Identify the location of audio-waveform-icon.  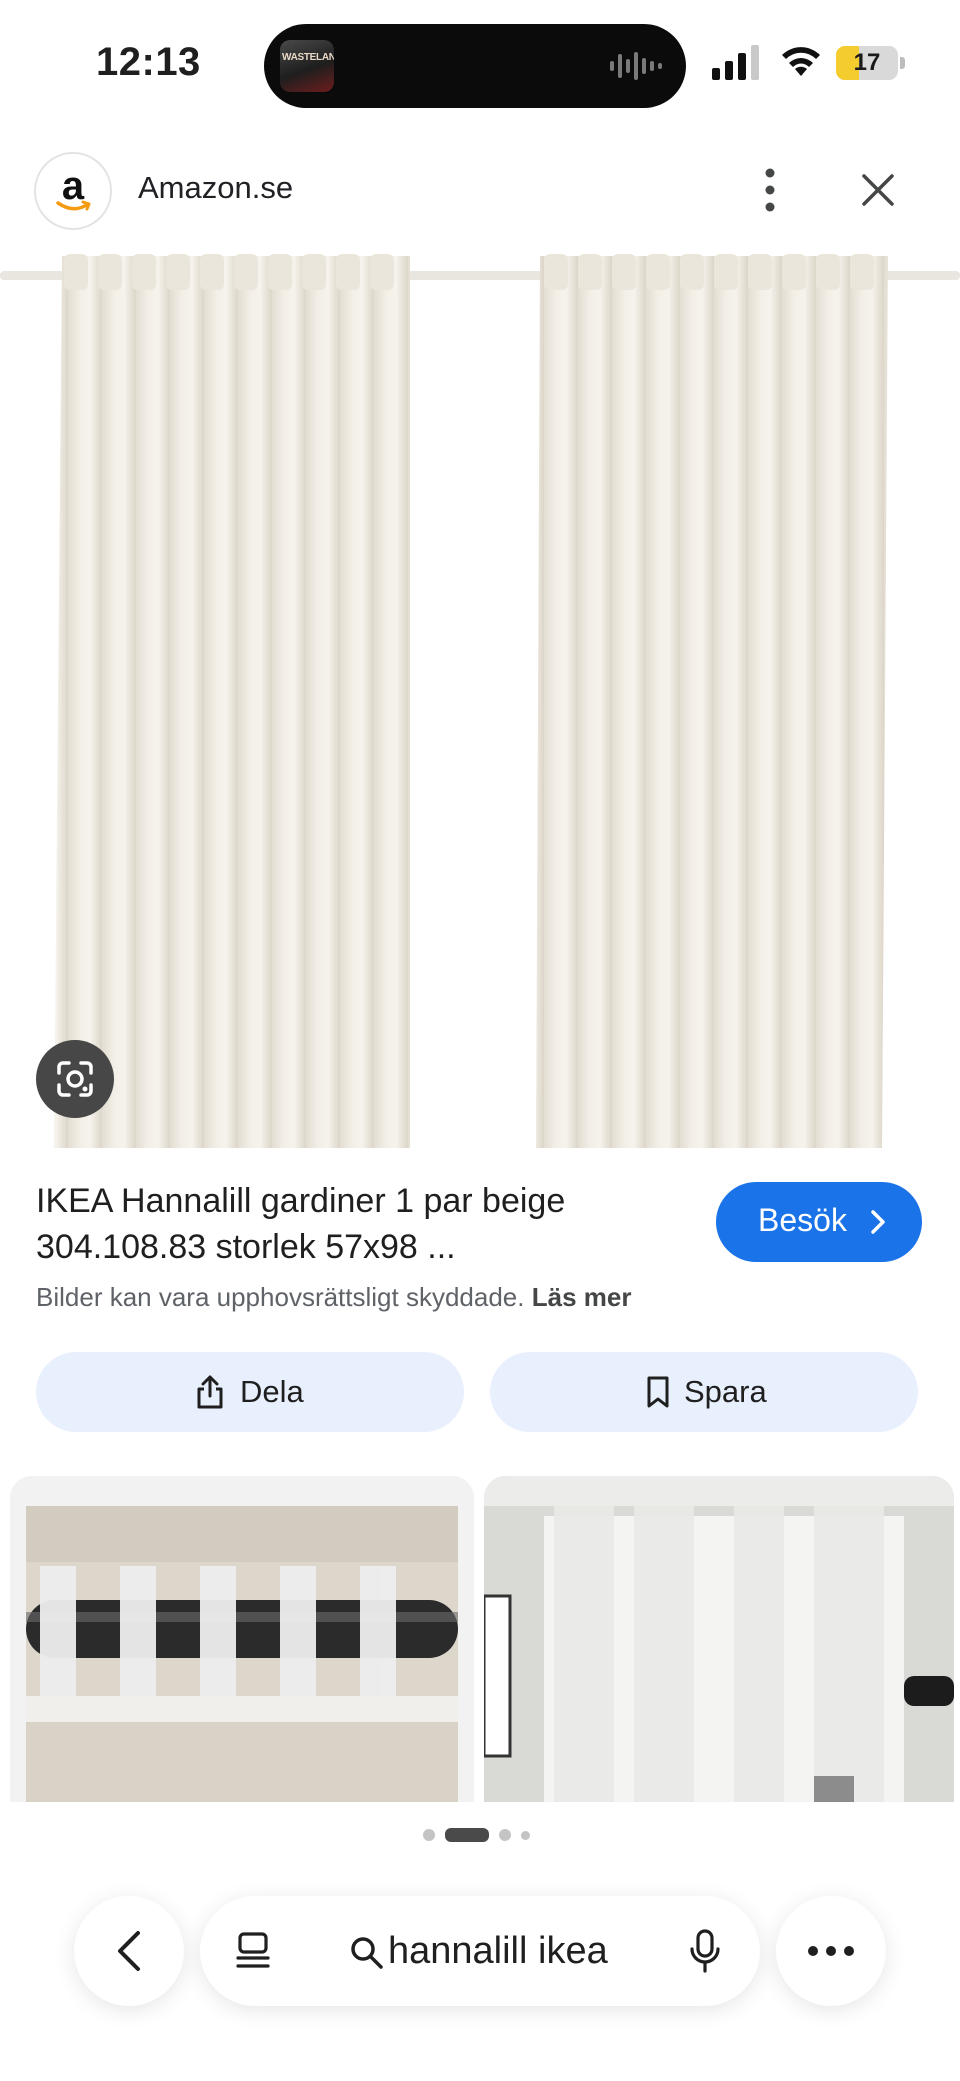
(636, 66).